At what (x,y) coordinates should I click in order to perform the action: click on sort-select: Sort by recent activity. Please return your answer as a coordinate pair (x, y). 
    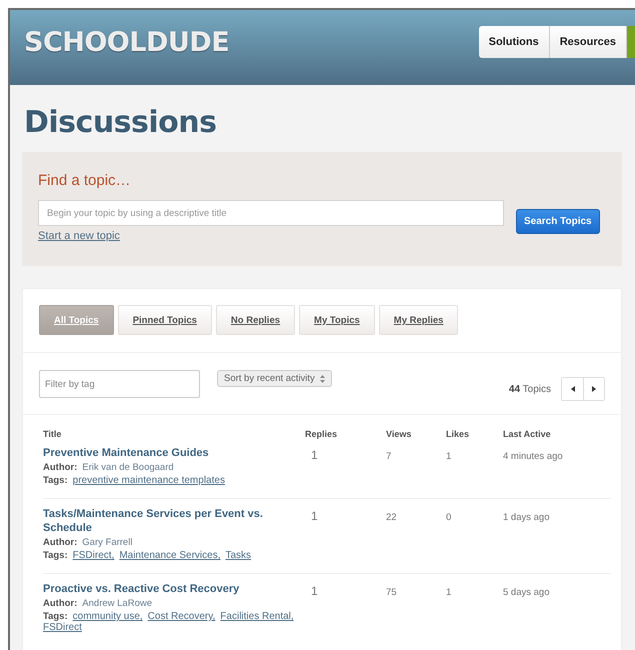
    Looking at the image, I should click on (274, 378).